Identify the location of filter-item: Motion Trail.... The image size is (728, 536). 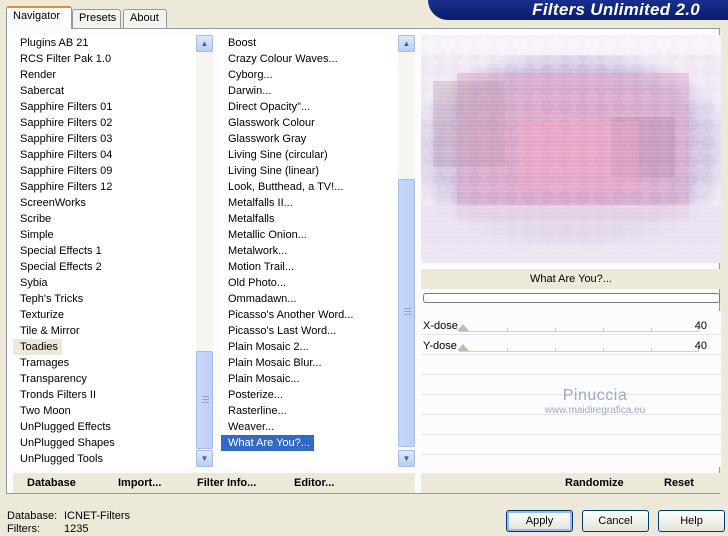
(309, 267).